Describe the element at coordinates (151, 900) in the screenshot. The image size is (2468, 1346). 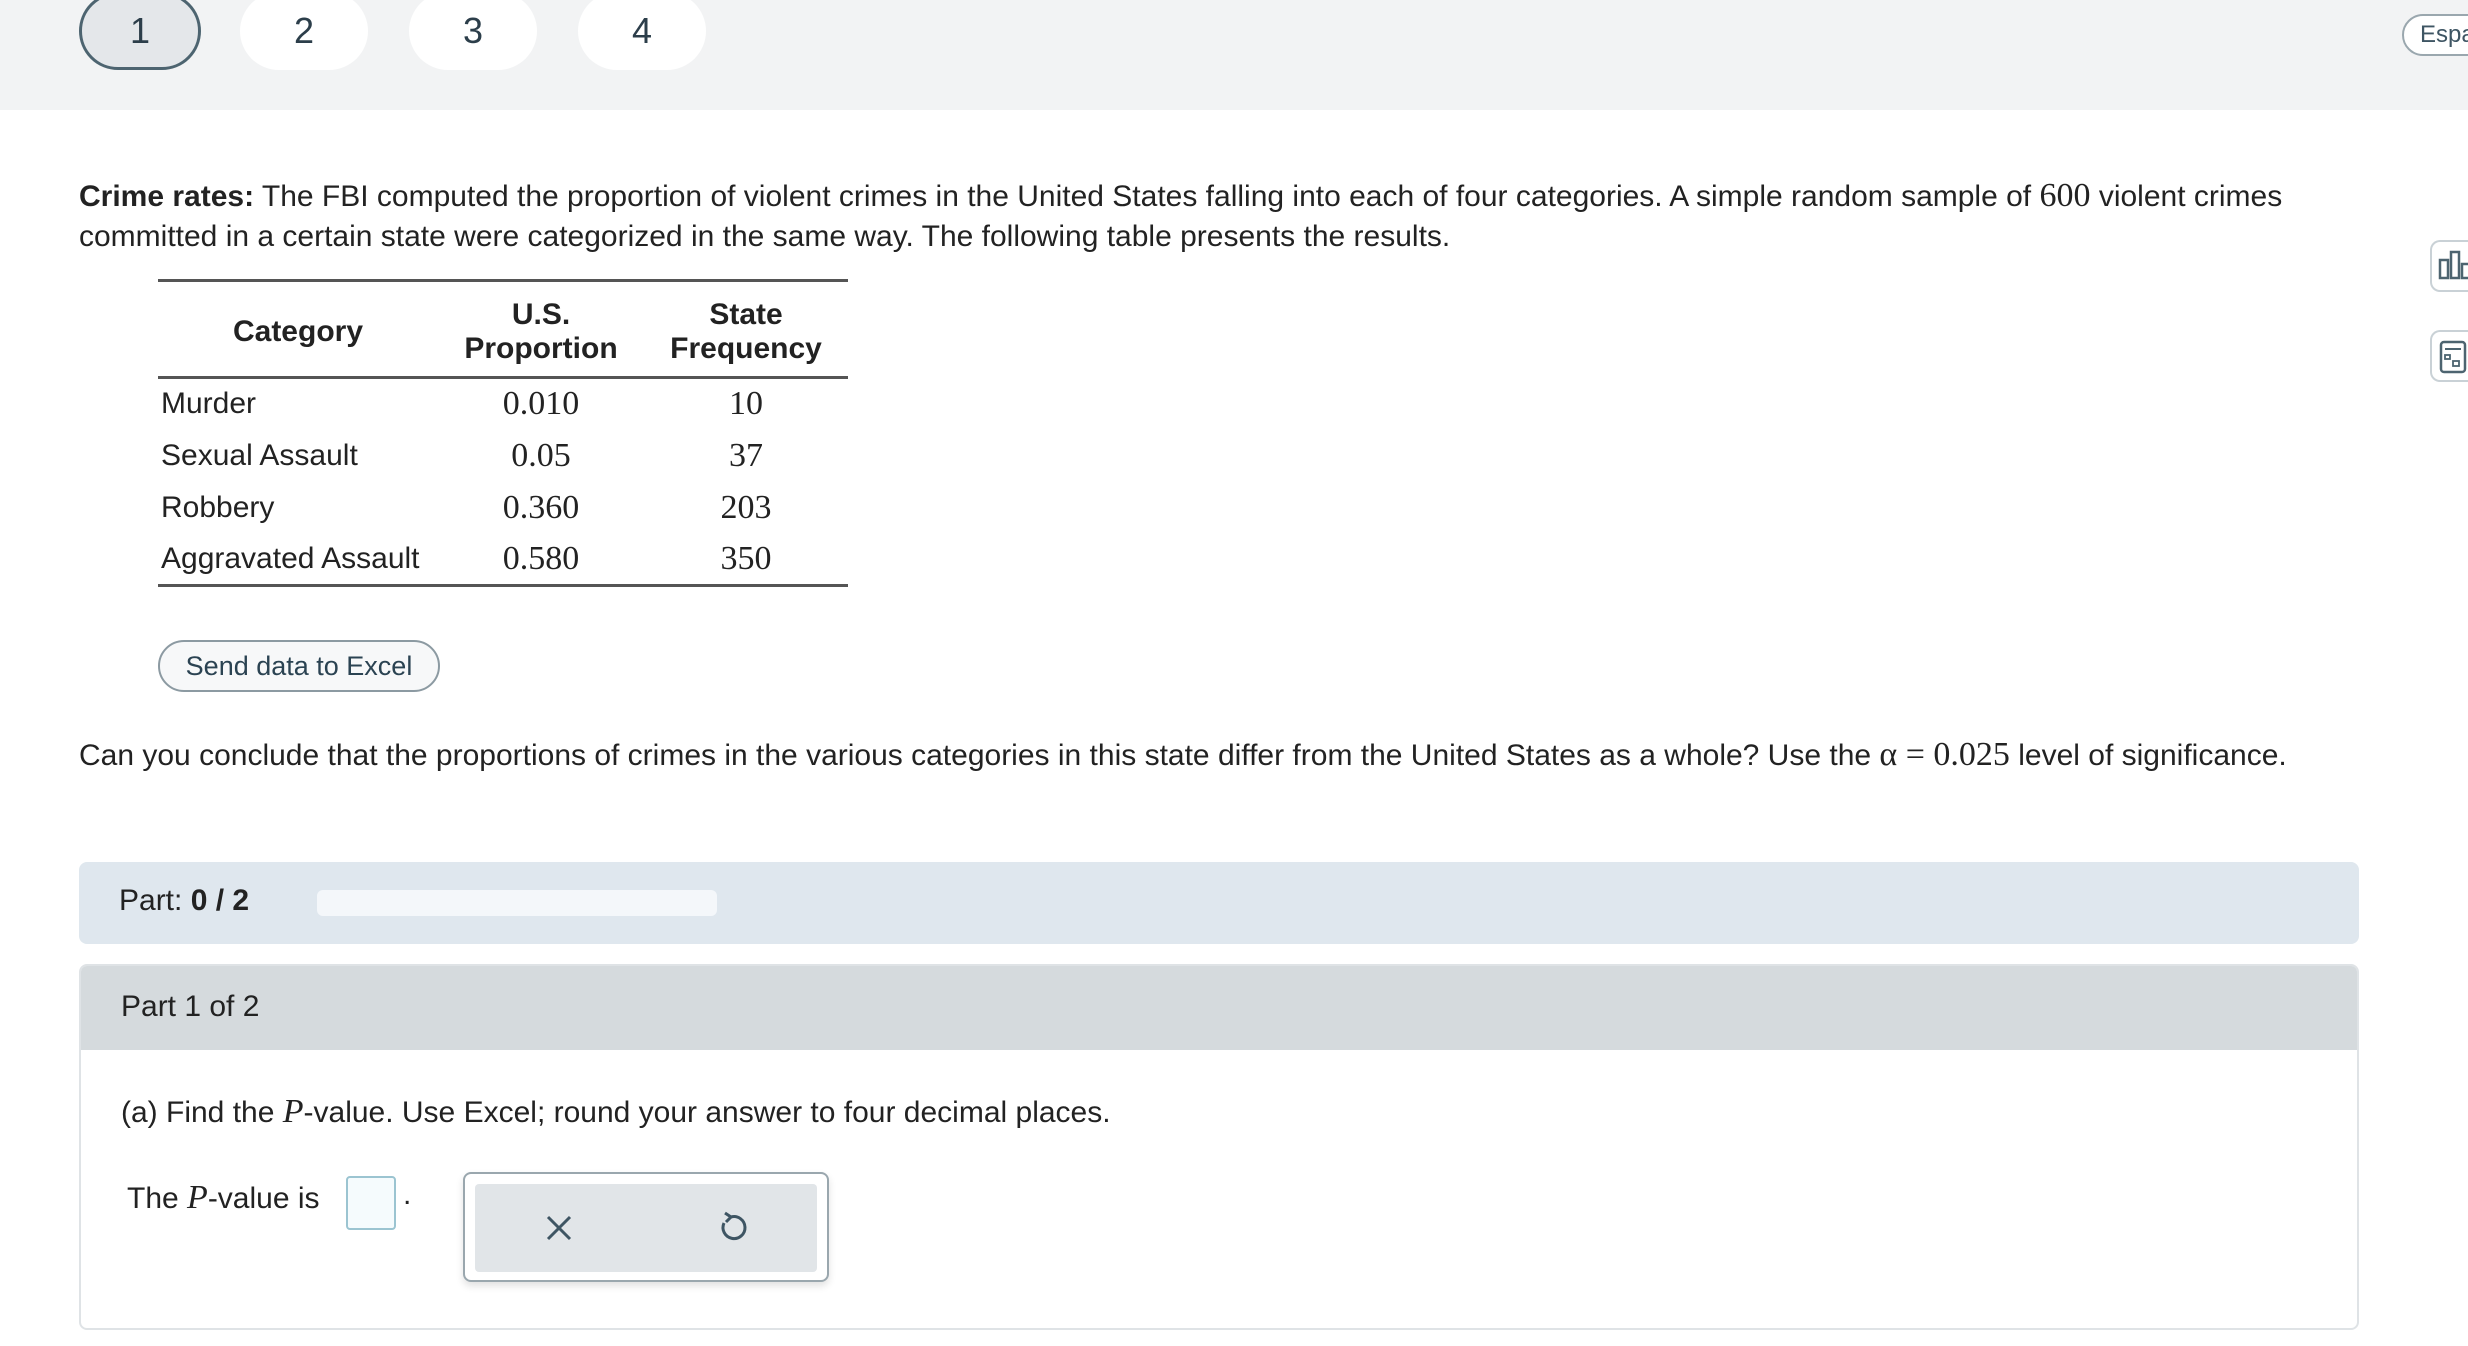
I see `part-label-prefix: Part:` at that location.